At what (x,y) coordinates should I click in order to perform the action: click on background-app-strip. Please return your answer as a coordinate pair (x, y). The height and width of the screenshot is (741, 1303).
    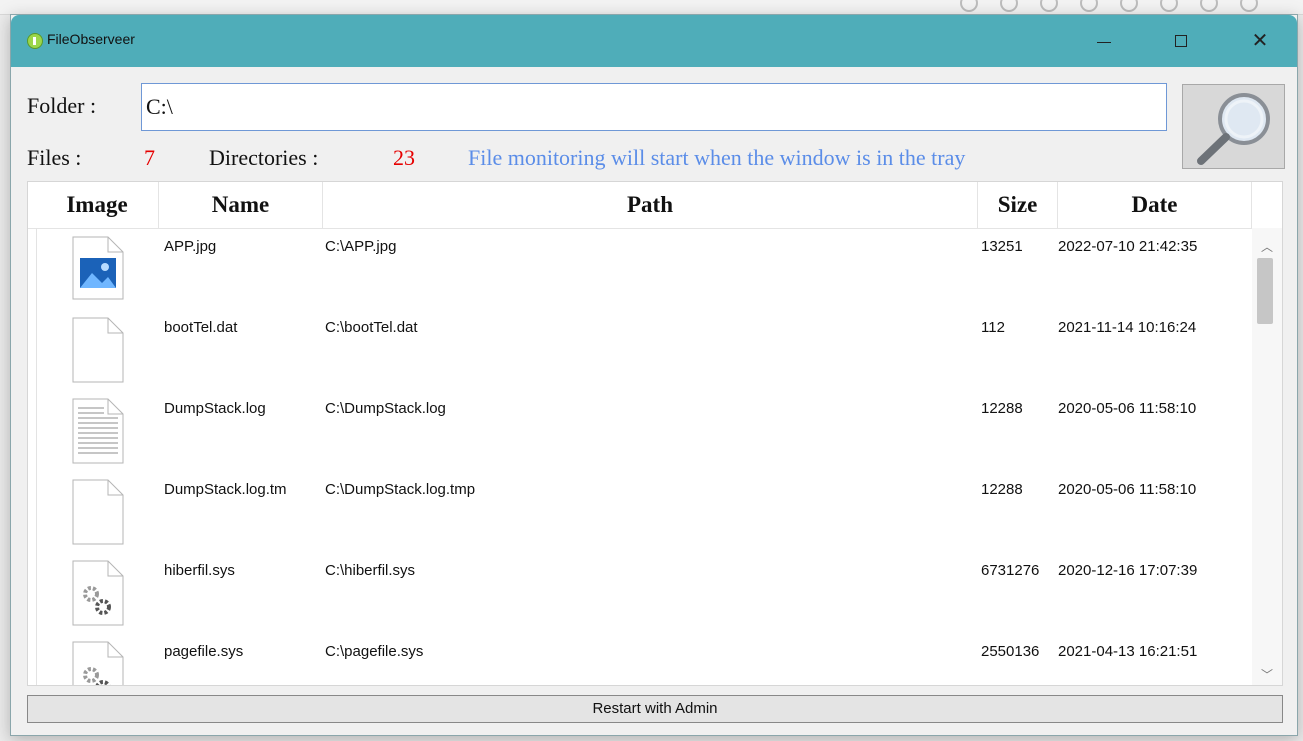
    Looking at the image, I should click on (651, 7).